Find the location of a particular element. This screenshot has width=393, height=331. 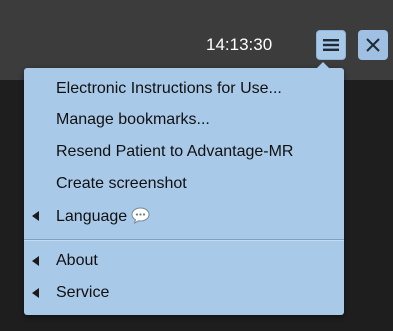

close-icon is located at coordinates (373, 45).